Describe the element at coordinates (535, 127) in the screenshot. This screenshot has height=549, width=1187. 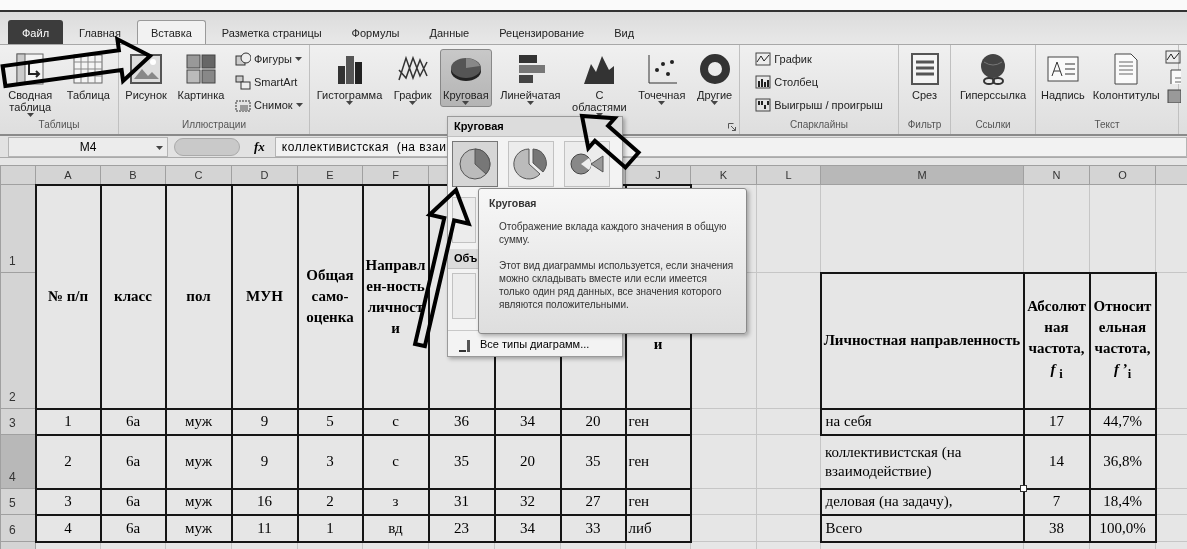
I see `menu-section-title: Круговая` at that location.